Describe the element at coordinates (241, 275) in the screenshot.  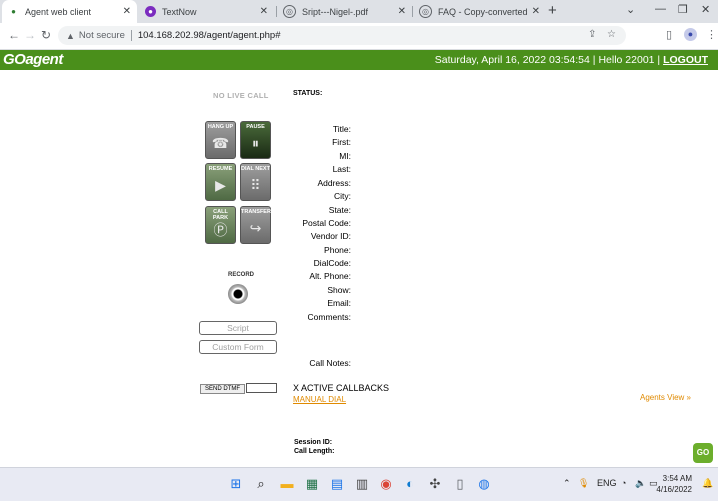
I see `record-label: RECORD` at that location.